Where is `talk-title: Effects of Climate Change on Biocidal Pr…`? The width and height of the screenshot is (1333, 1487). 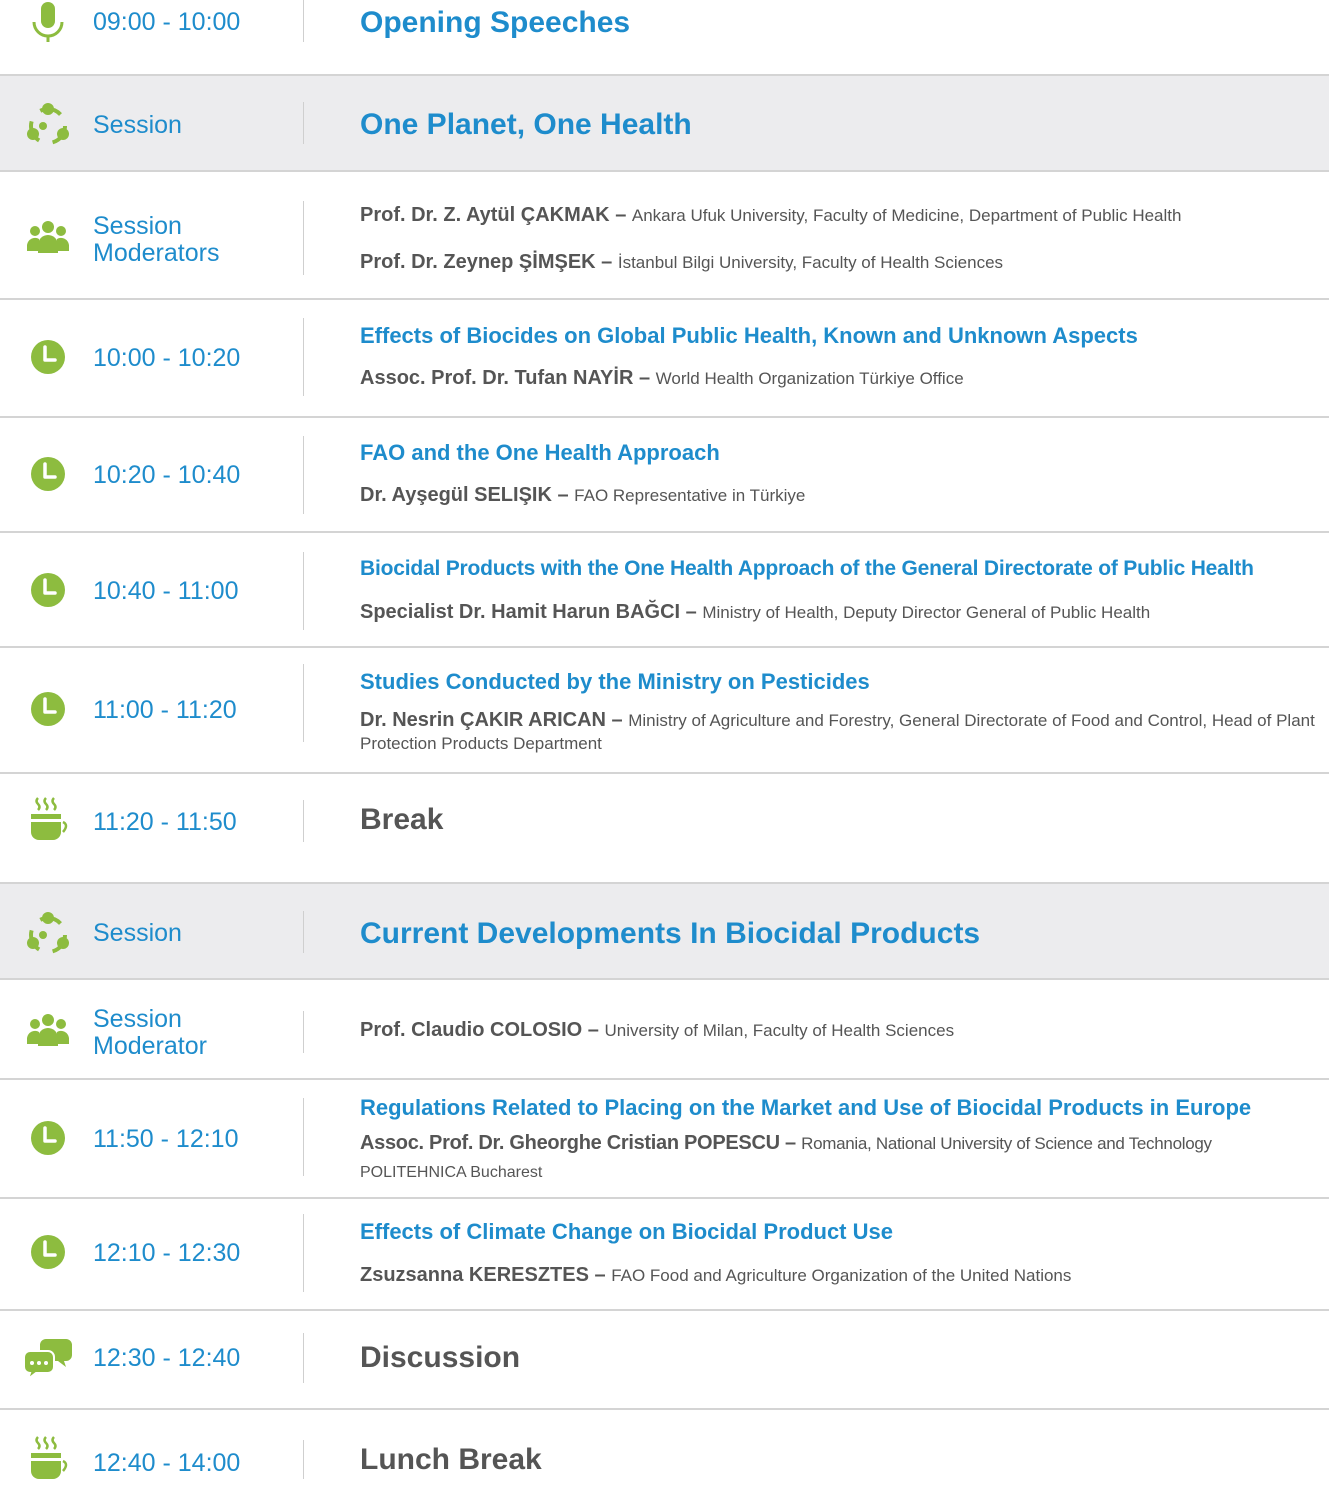 talk-title: Effects of Climate Change on Biocidal Pr… is located at coordinates (626, 1231).